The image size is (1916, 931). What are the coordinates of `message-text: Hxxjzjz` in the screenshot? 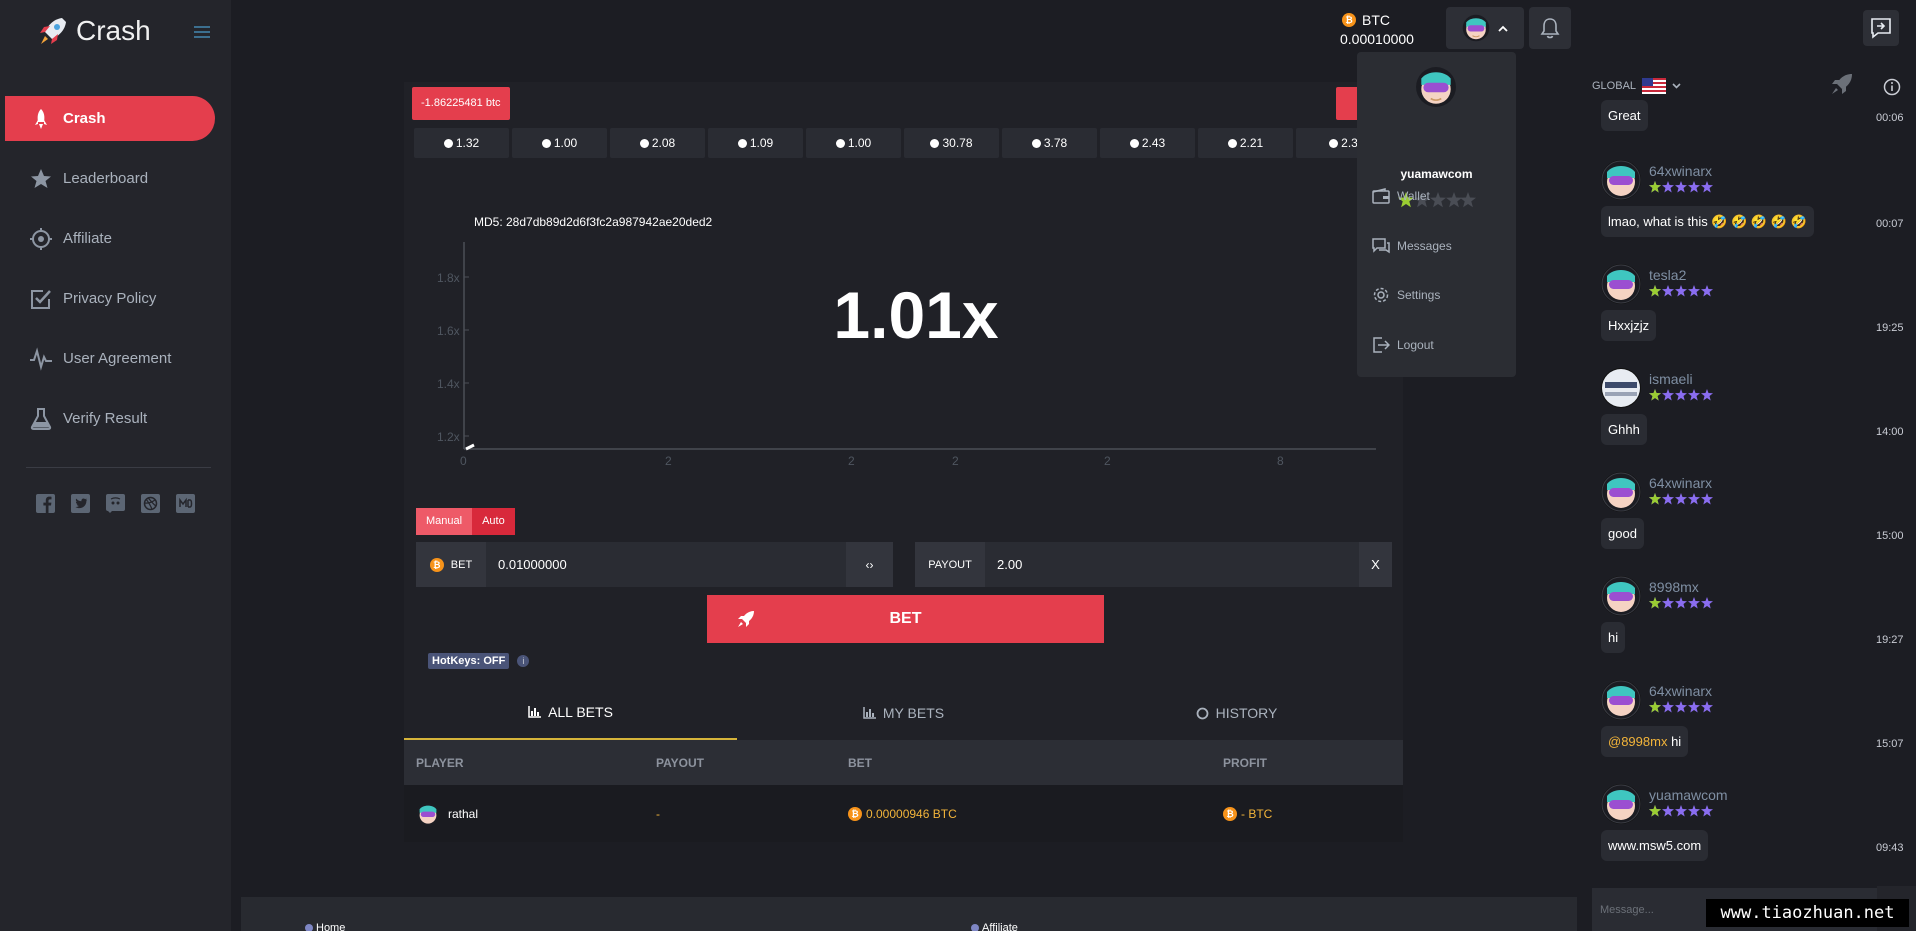 It's located at (1629, 325).